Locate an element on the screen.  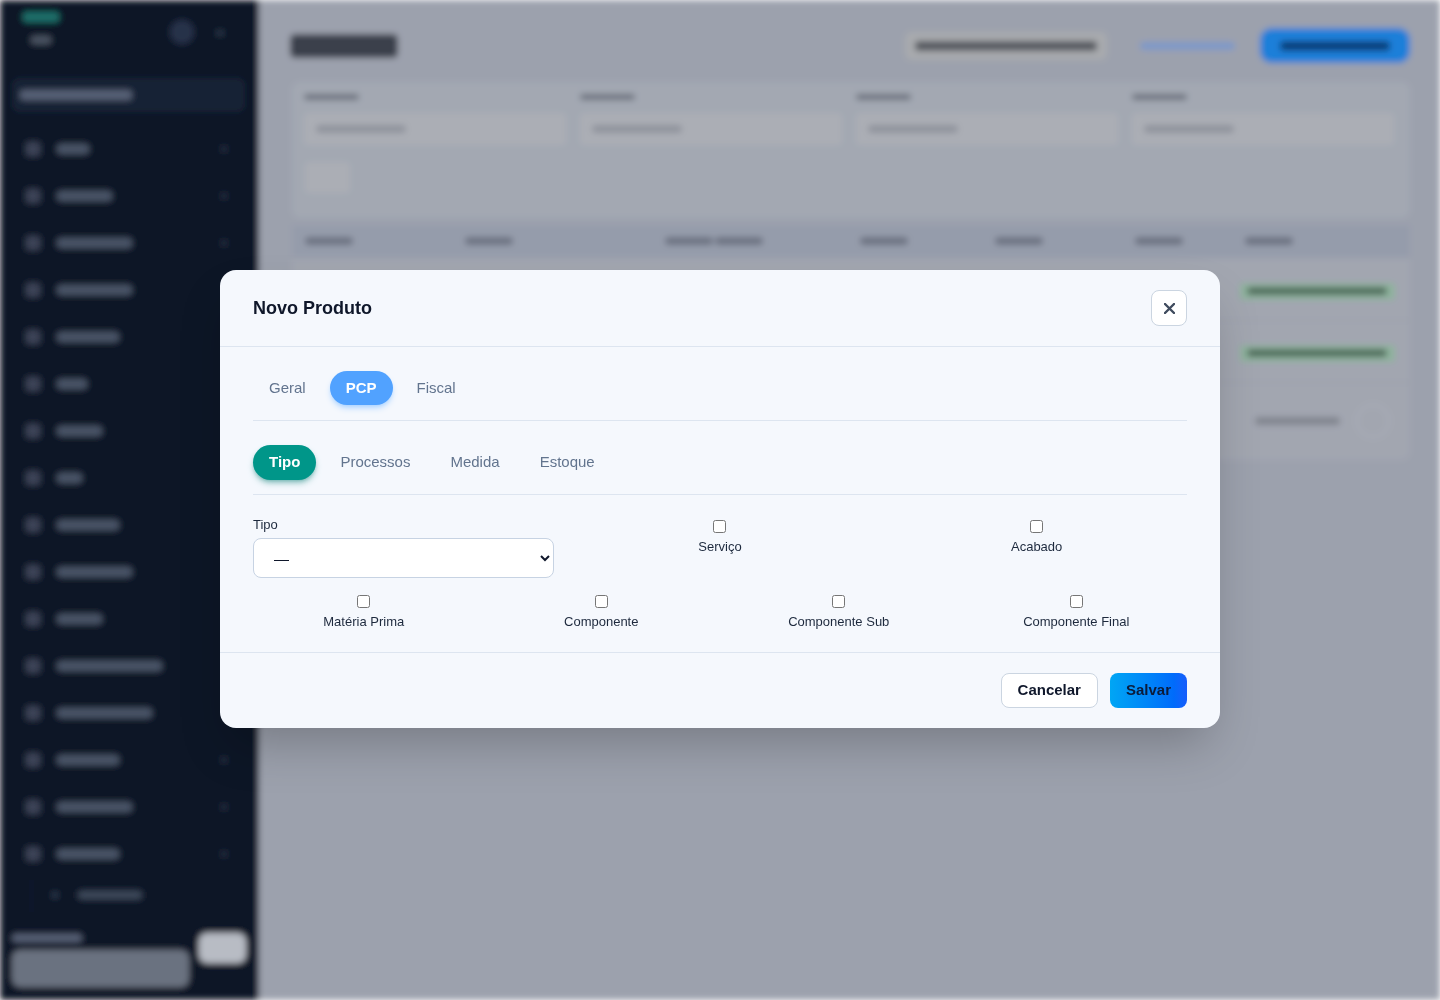
checkbox-label: Acabado is located at coordinates (1037, 547).